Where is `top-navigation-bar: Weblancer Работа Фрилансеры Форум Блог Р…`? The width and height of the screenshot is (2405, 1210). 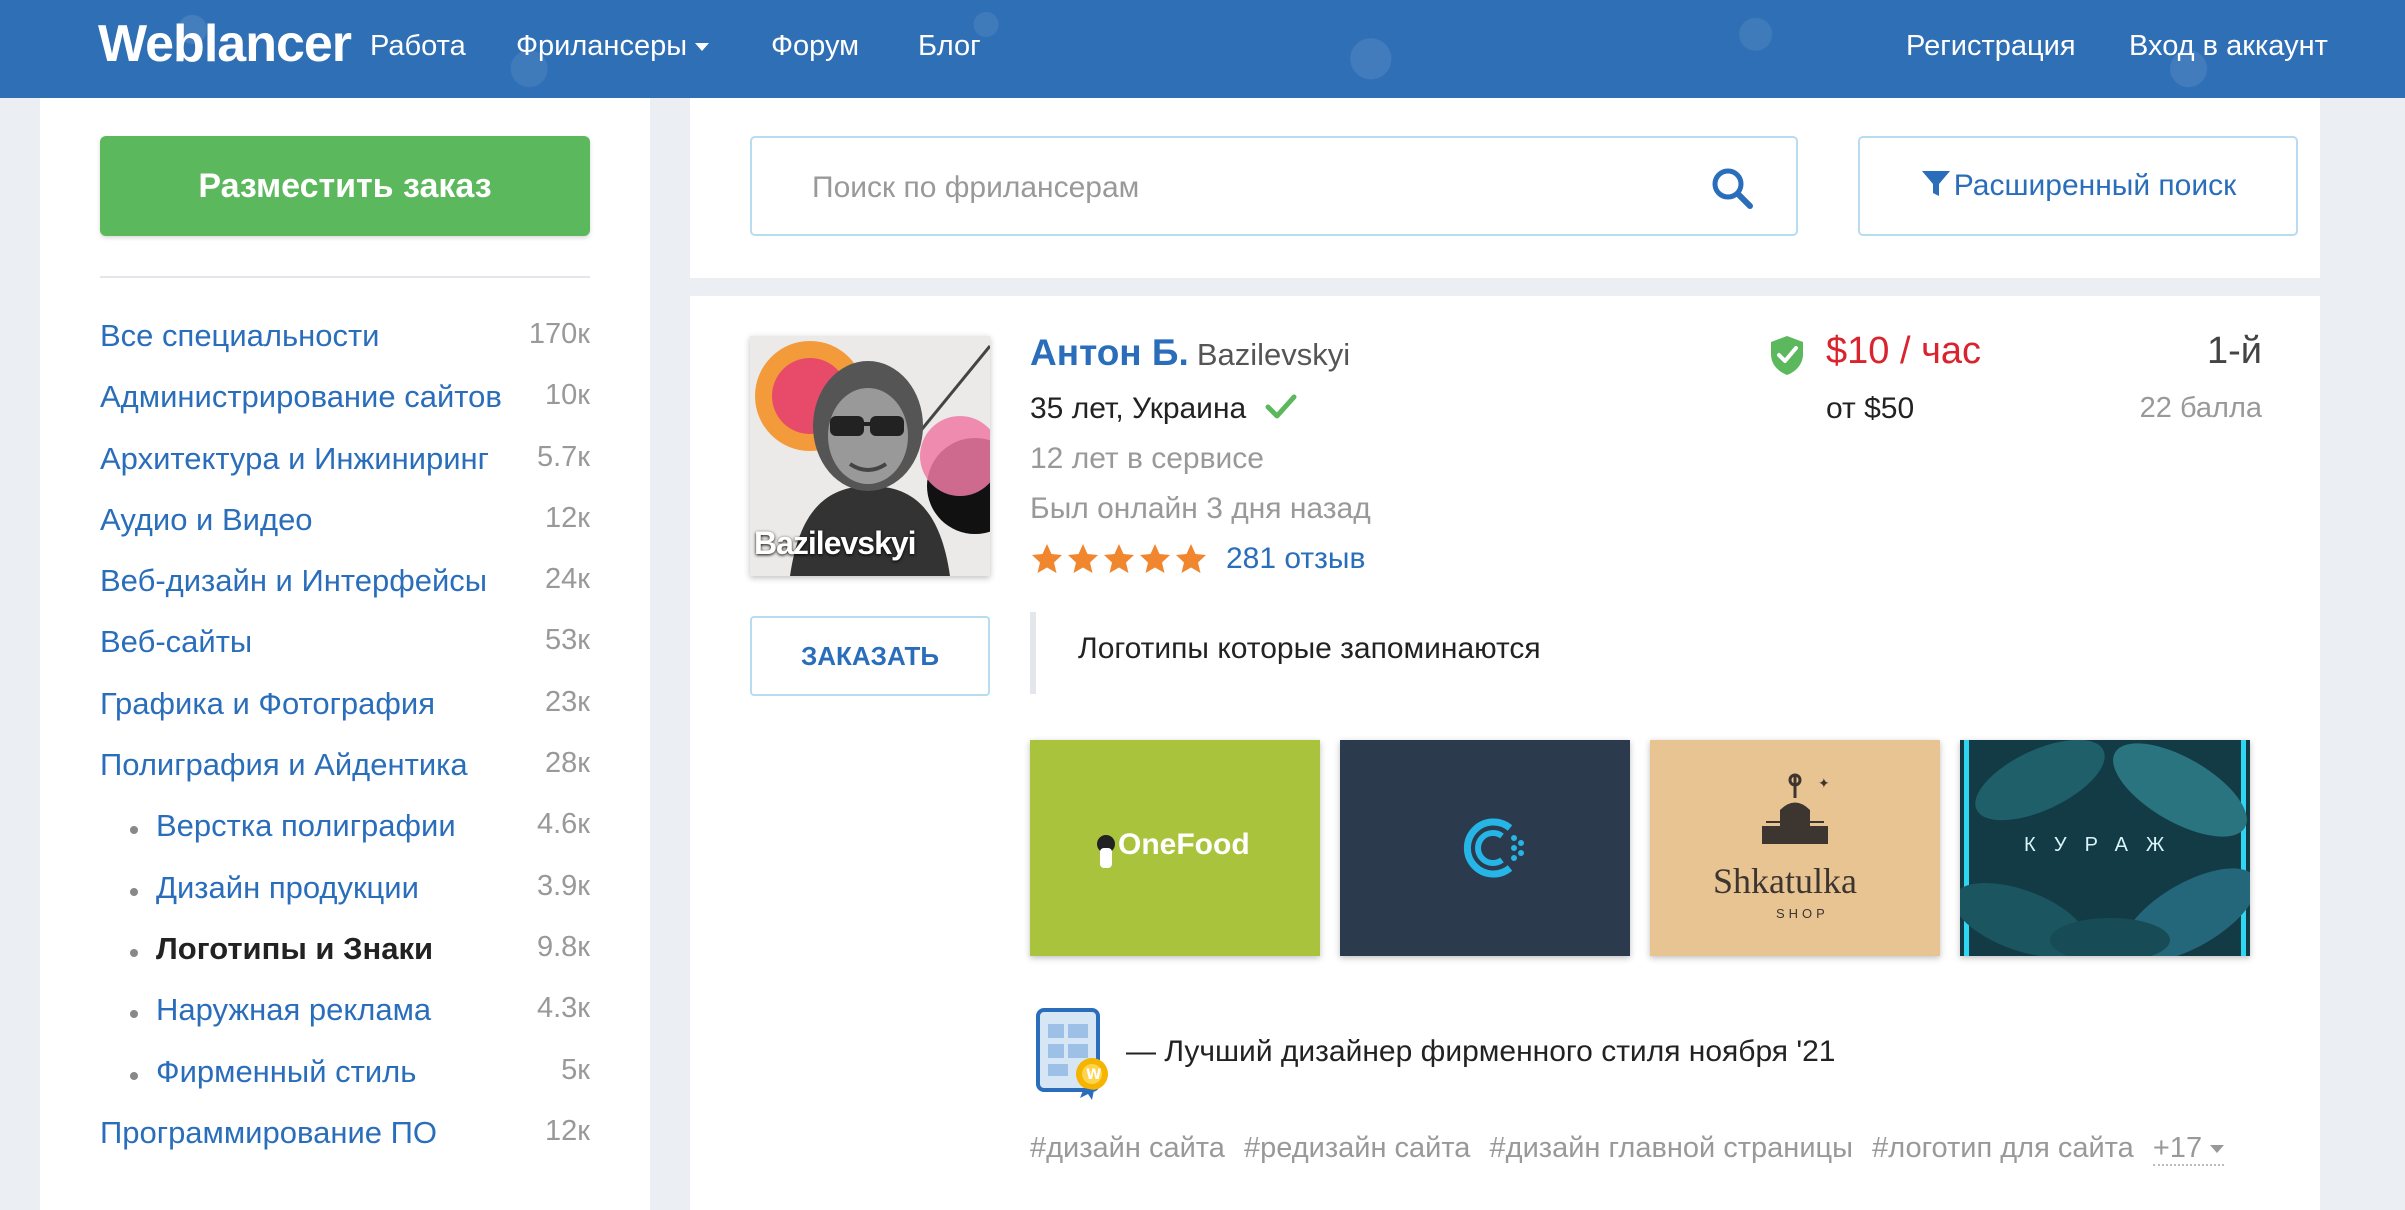
top-navigation-bar: Weblancer Работа Фрилансеры Форум Блог Р… is located at coordinates (1202, 49).